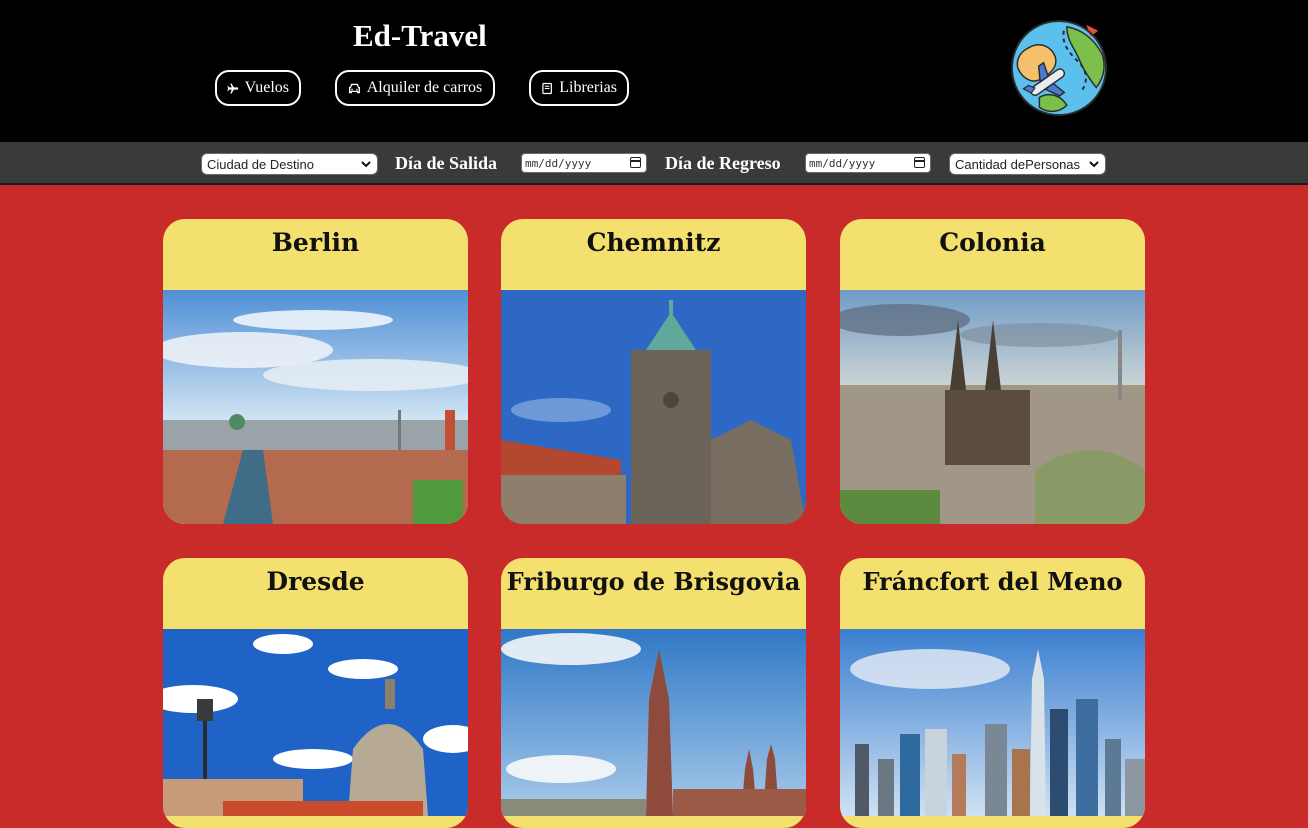 The height and width of the screenshot is (828, 1308). Describe the element at coordinates (653, 581) in the screenshot. I see `city-name: Friburgo de Brisgovia` at that location.